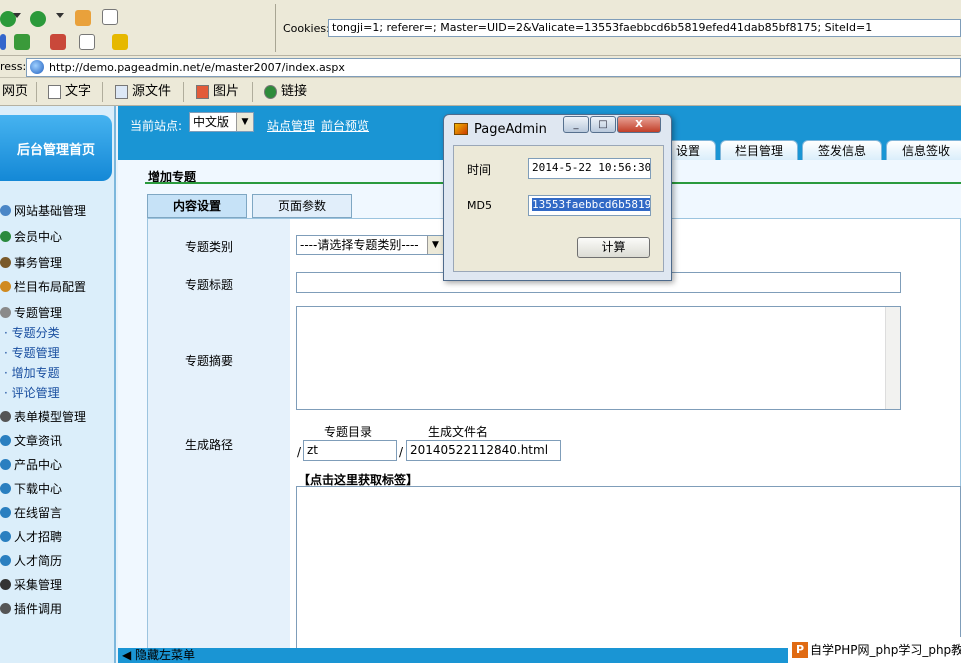  Describe the element at coordinates (5, 312) in the screenshot. I see `topic-icon` at that location.